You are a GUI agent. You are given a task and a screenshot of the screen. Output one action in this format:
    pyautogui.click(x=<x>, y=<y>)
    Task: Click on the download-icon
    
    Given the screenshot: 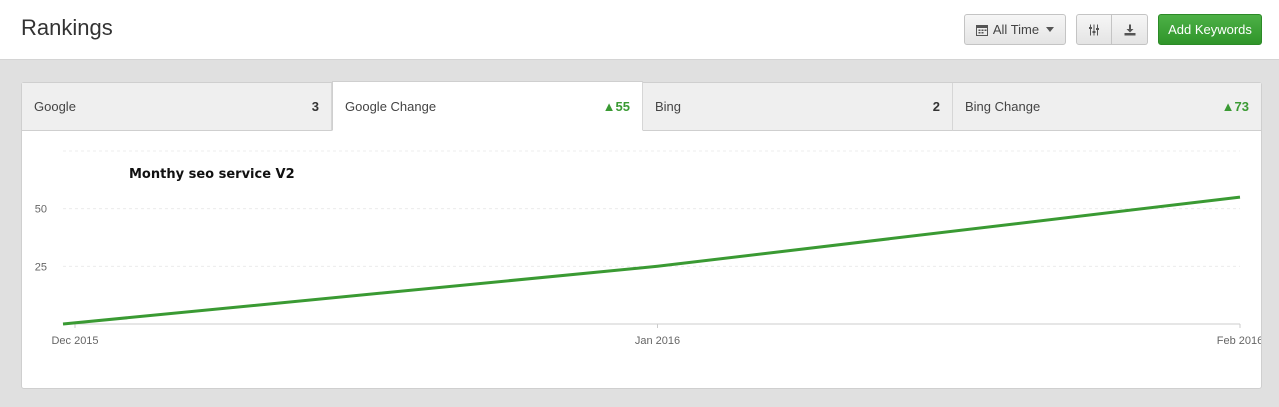 What is the action you would take?
    pyautogui.click(x=1129, y=29)
    